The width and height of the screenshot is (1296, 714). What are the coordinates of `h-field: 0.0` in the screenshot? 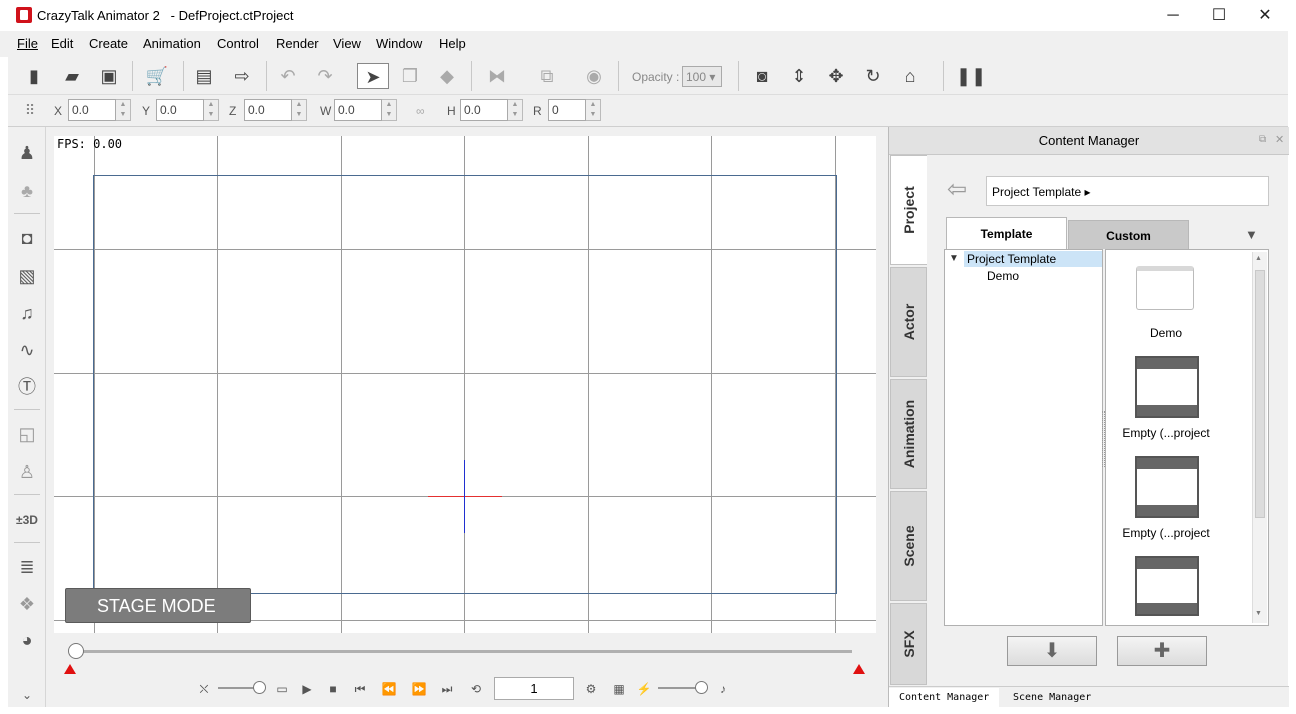 It's located at (484, 110).